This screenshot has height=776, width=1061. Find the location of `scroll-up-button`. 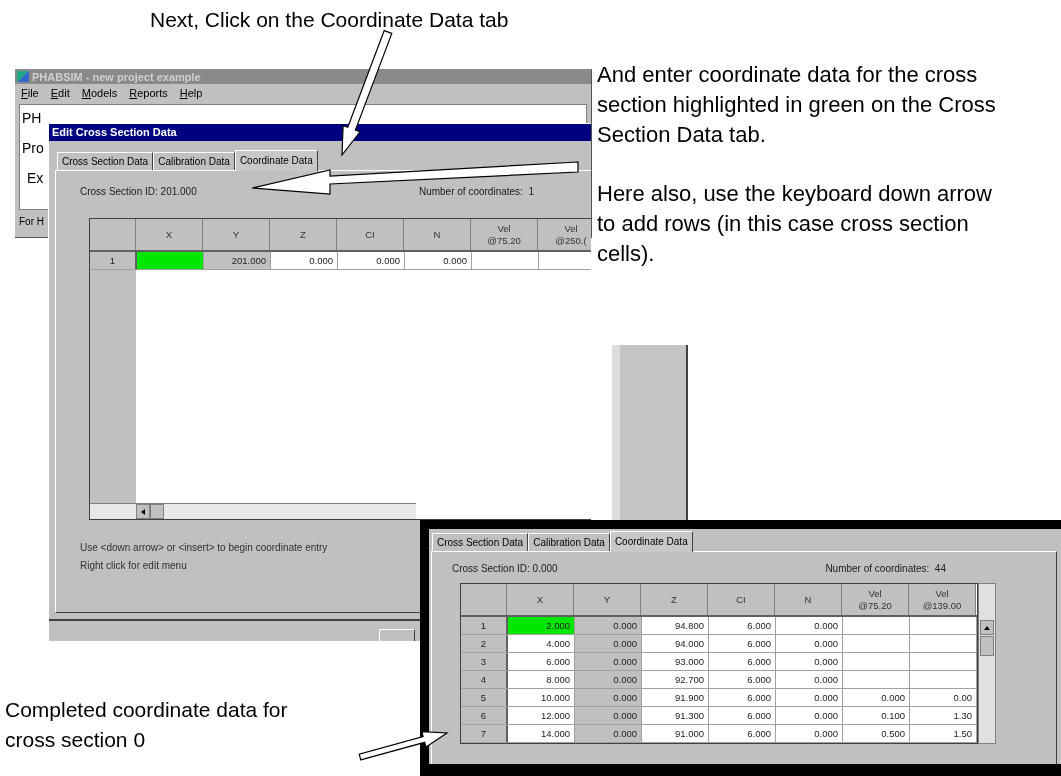

scroll-up-button is located at coordinates (987, 627).